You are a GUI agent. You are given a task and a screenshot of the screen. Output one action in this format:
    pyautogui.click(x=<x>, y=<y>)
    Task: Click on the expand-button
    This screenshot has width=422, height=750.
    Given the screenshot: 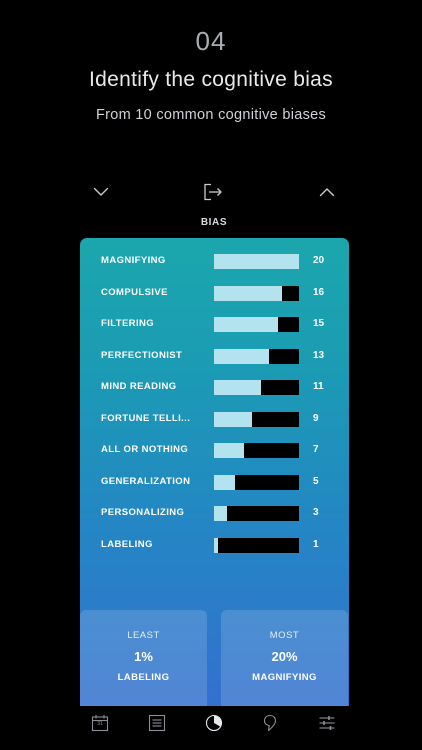 What is the action you would take?
    pyautogui.click(x=327, y=192)
    